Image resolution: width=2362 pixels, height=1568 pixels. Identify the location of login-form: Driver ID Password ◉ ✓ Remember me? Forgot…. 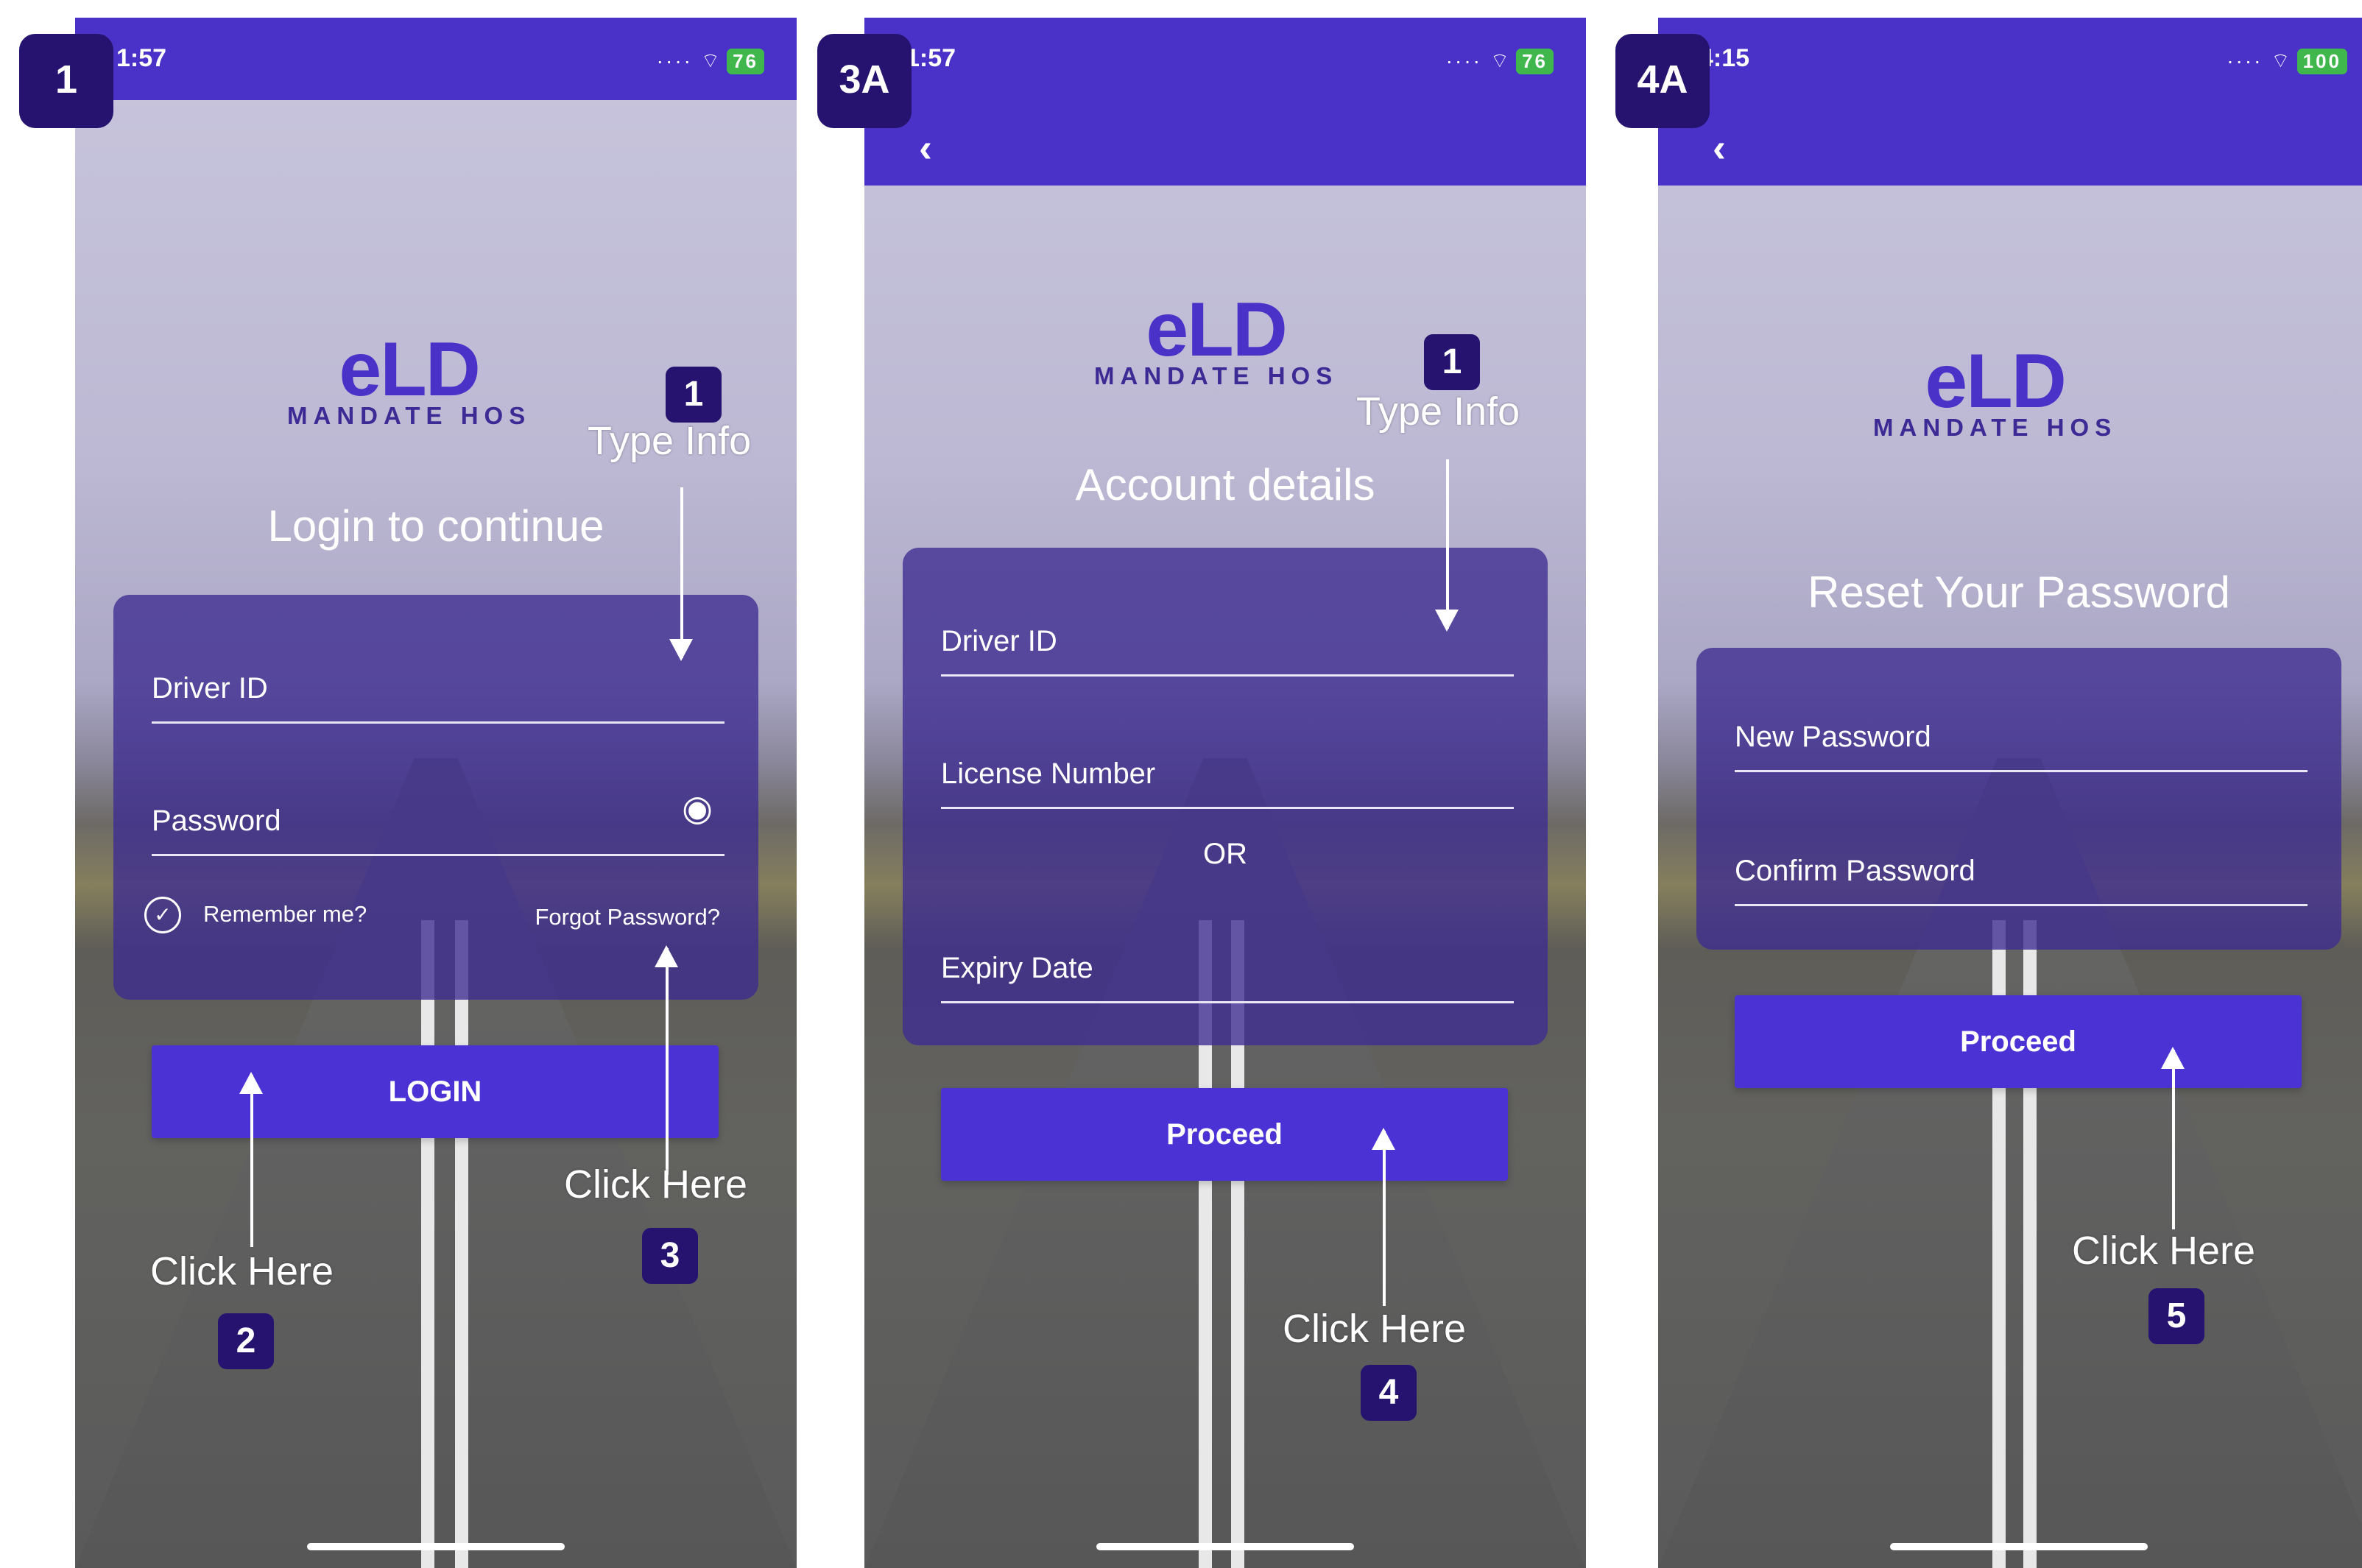
(435, 797).